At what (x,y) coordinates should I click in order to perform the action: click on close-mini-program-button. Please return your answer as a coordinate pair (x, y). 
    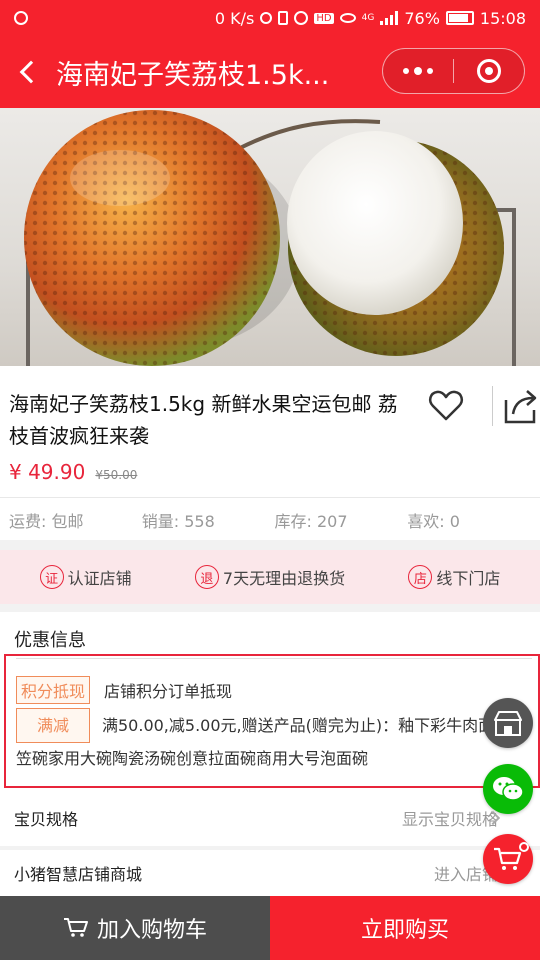
    Looking at the image, I should click on (489, 71).